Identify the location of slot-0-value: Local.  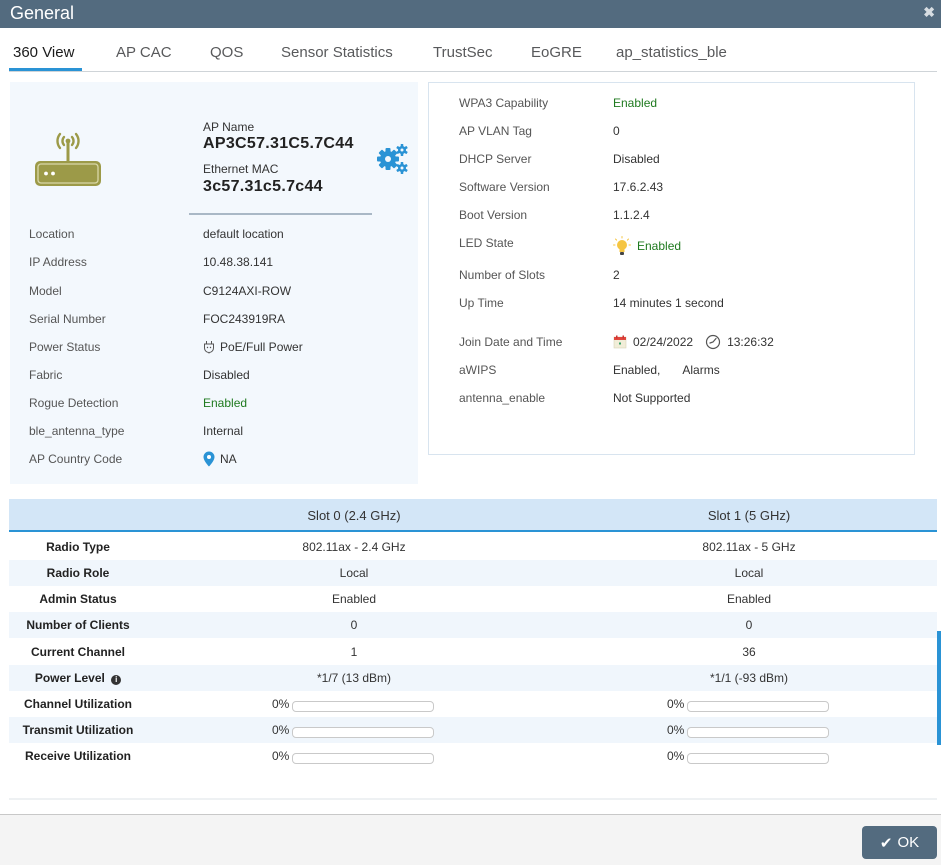
(354, 573).